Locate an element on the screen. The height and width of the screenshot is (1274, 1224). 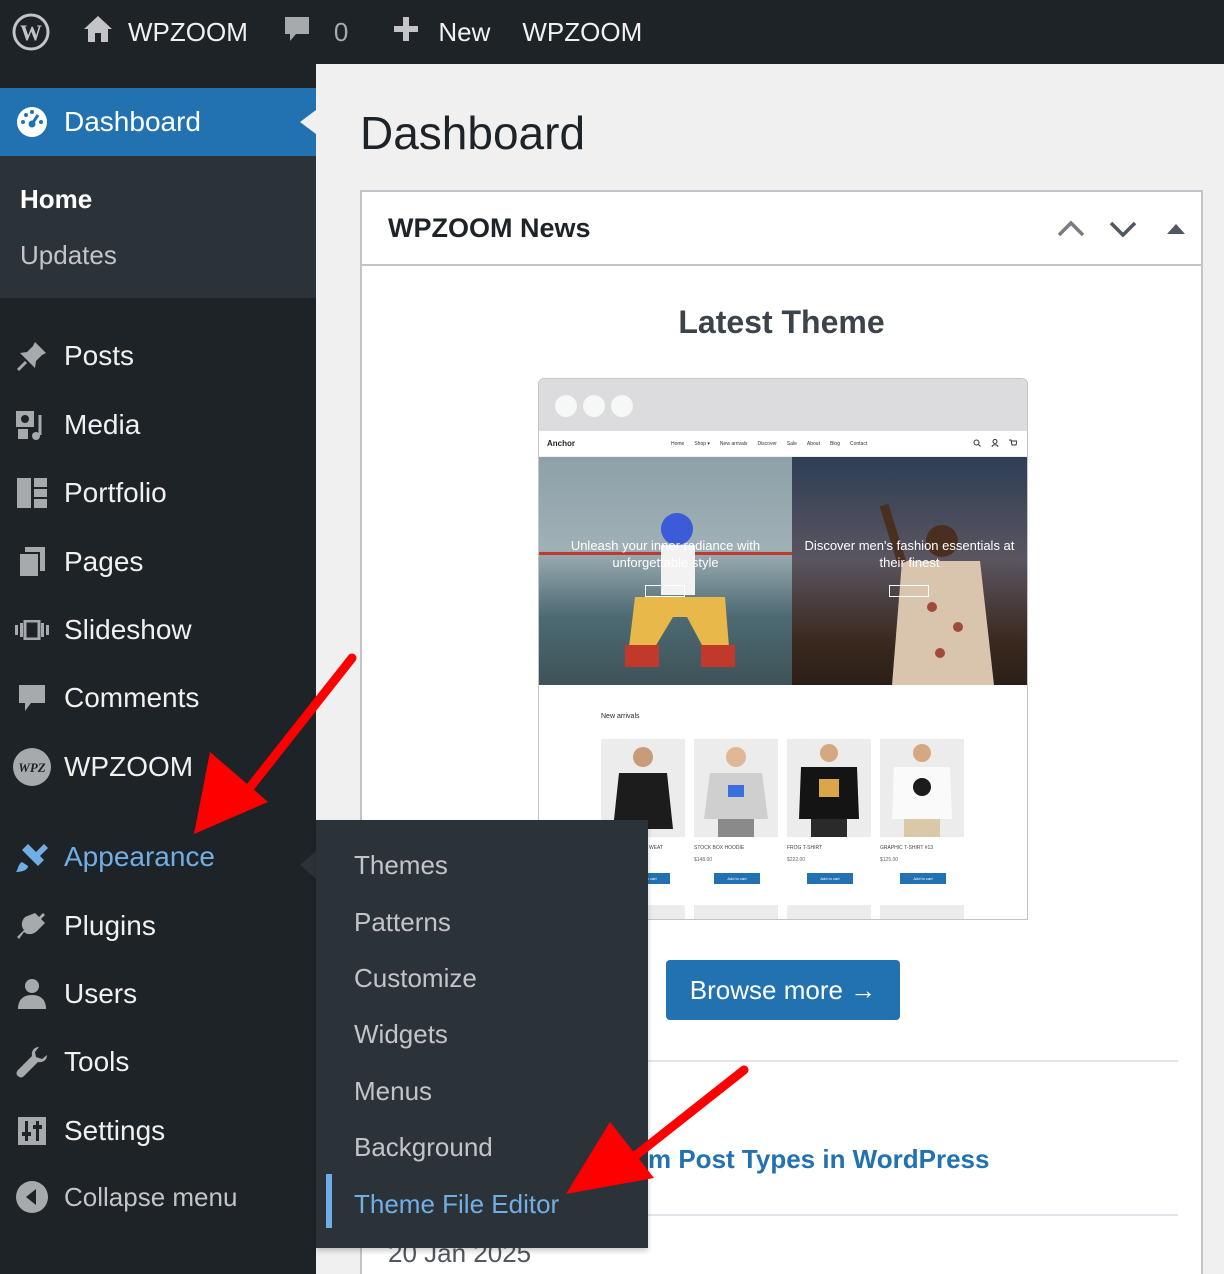
slideshow-icon is located at coordinates (32, 630).